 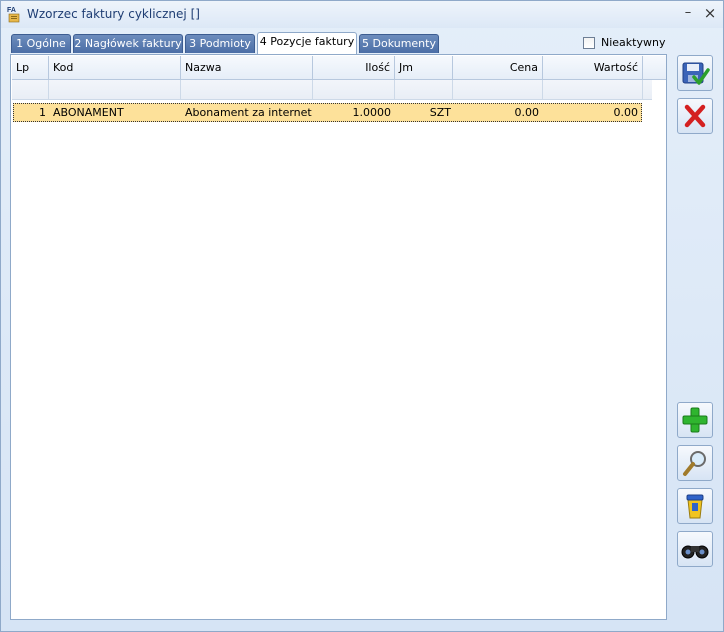 What do you see at coordinates (372, 112) in the screenshot?
I see `cell-ilosc: 1.0000` at bounding box center [372, 112].